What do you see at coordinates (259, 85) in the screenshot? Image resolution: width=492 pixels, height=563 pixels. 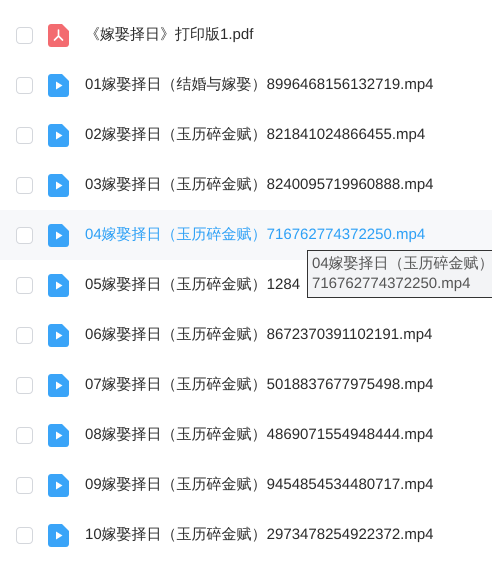 I see `file-name: 01嫁娶择日（结婚与嫁娶）8996468156132719.mp4` at bounding box center [259, 85].